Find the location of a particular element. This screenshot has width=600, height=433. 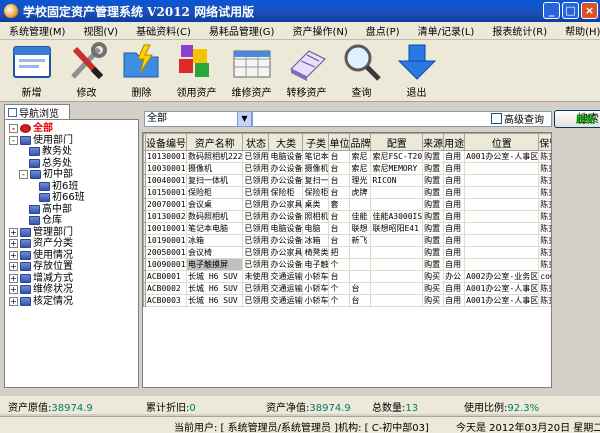

tree-node: 高中部 is located at coordinates (50, 209).